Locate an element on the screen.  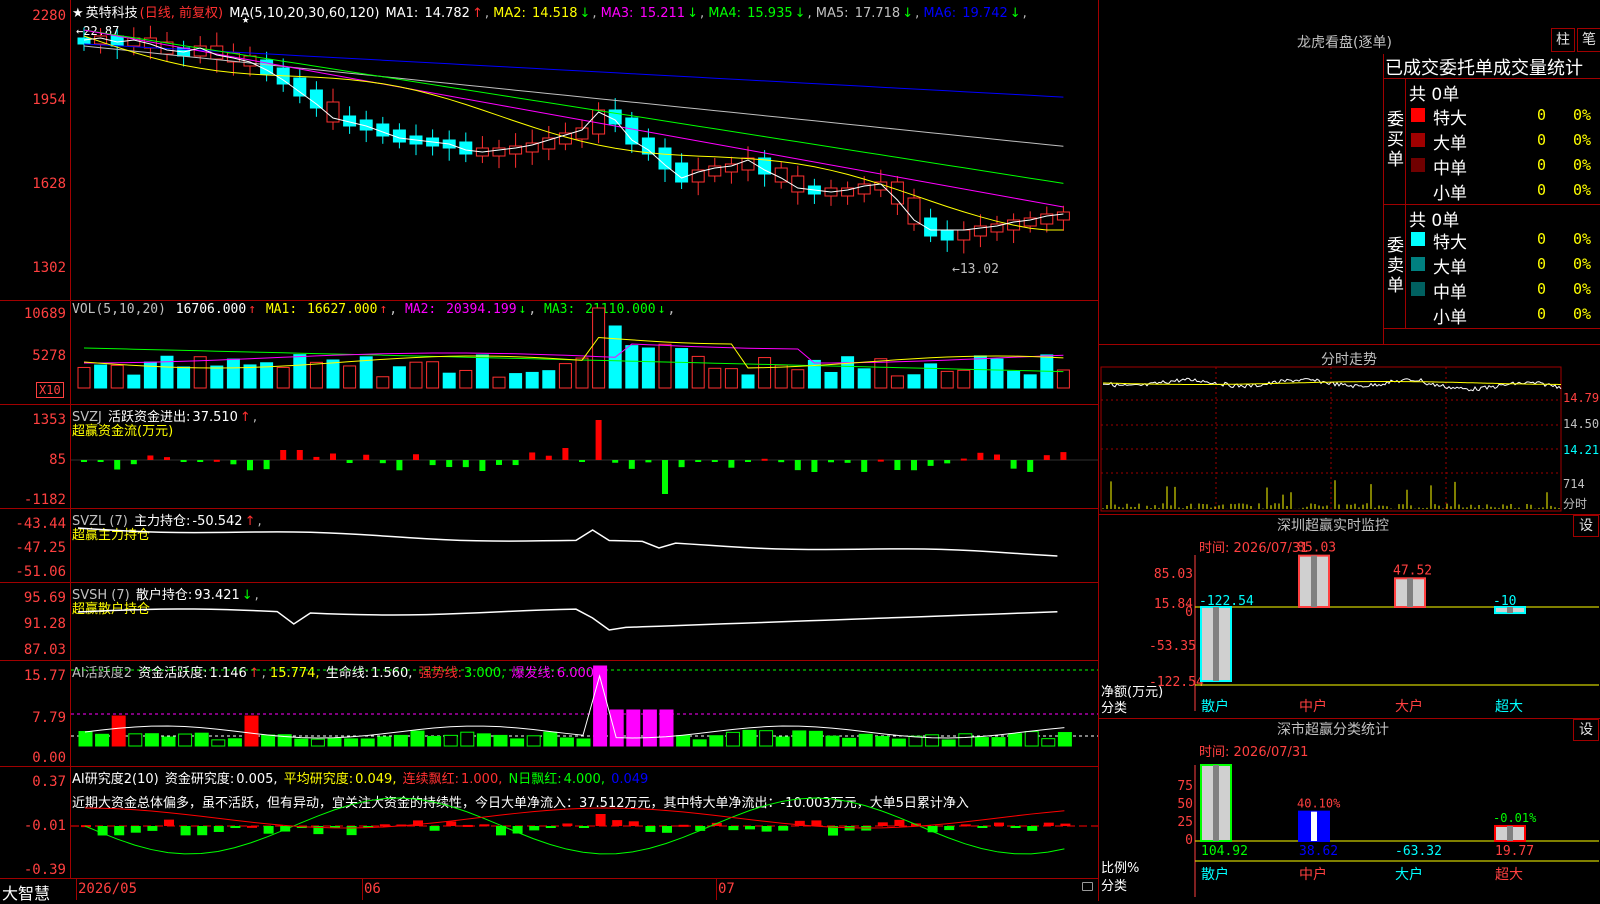
svzj-chart is located at coordinates (549, 456).